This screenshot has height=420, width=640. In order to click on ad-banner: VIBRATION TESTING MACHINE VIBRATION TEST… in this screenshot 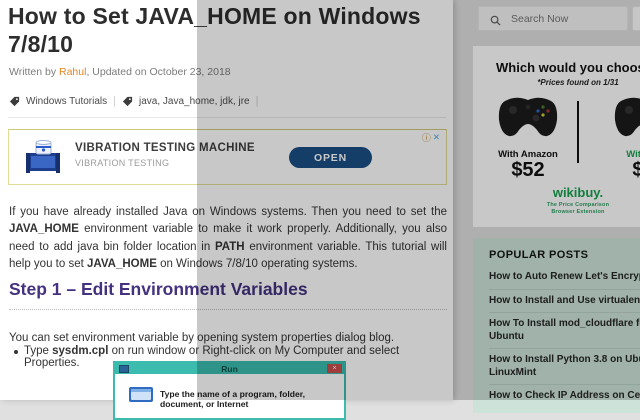, I will do `click(227, 157)`.